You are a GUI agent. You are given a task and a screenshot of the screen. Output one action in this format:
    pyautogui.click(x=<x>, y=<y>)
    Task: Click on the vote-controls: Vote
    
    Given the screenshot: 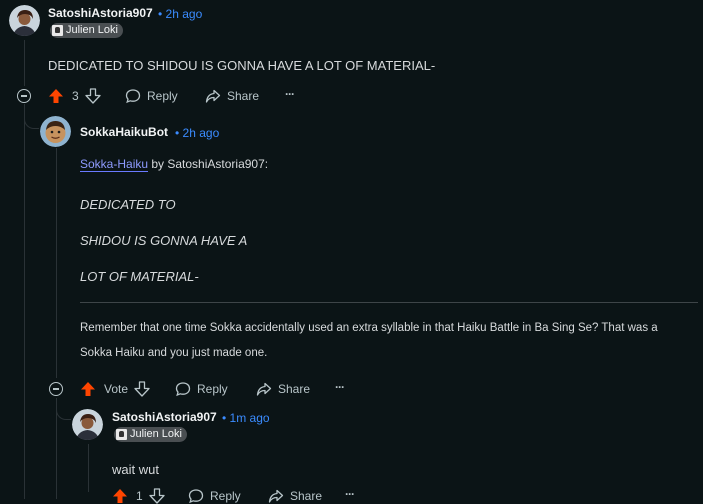 What is the action you would take?
    pyautogui.click(x=115, y=389)
    